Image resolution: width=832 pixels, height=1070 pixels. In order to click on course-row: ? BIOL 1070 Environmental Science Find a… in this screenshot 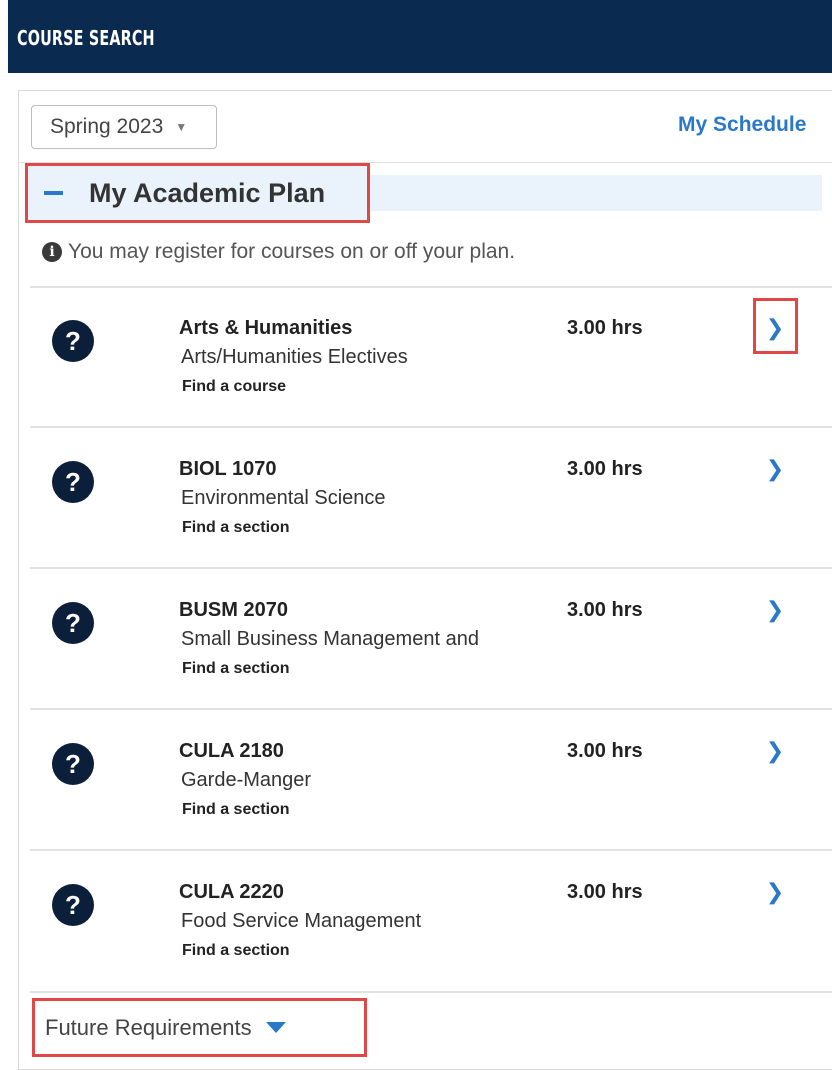, I will do `click(431, 501)`.